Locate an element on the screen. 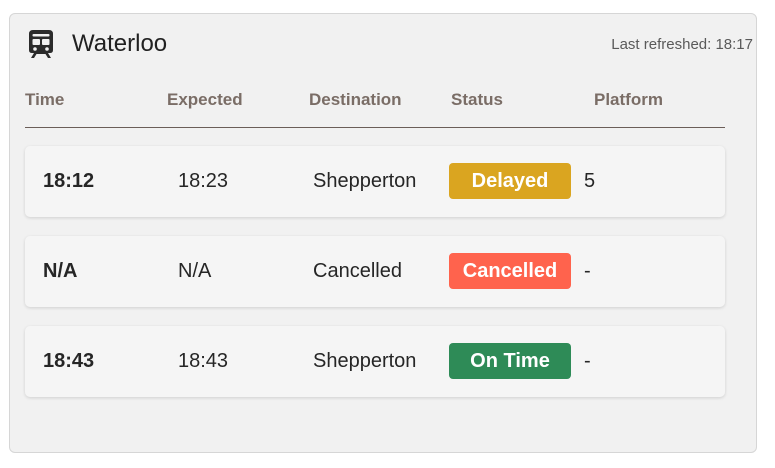 The image size is (775, 468). column-header-destination: Destination is located at coordinates (355, 99).